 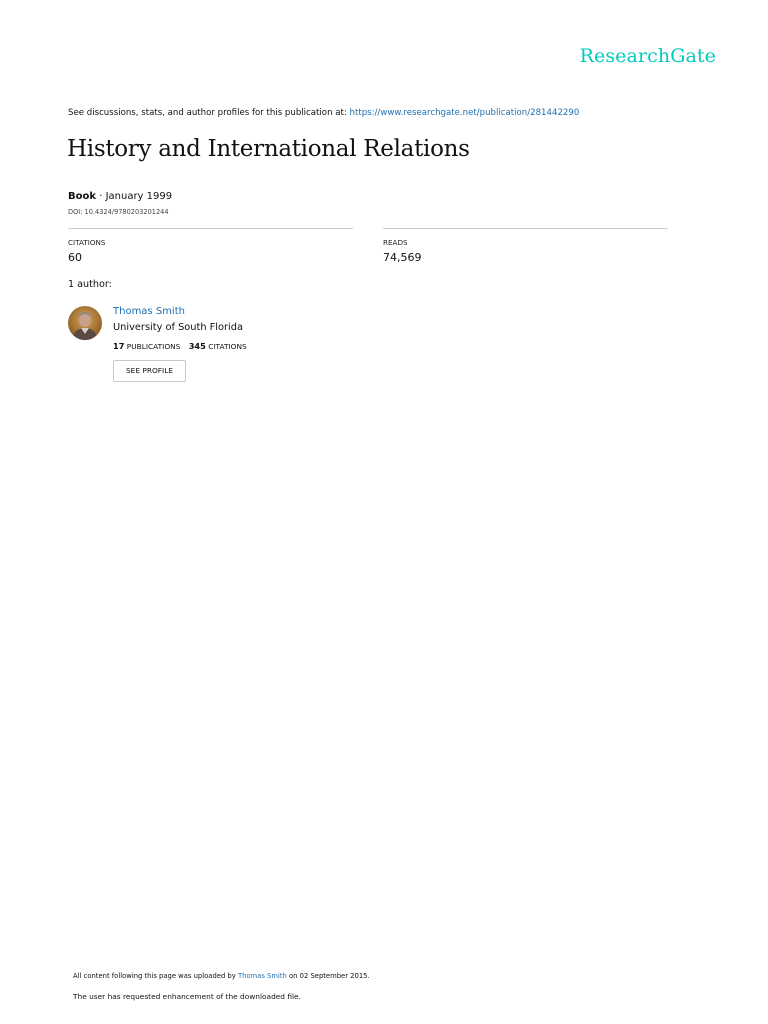 What do you see at coordinates (268, 149) in the screenshot?
I see `publication-title: History and International Relations` at bounding box center [268, 149].